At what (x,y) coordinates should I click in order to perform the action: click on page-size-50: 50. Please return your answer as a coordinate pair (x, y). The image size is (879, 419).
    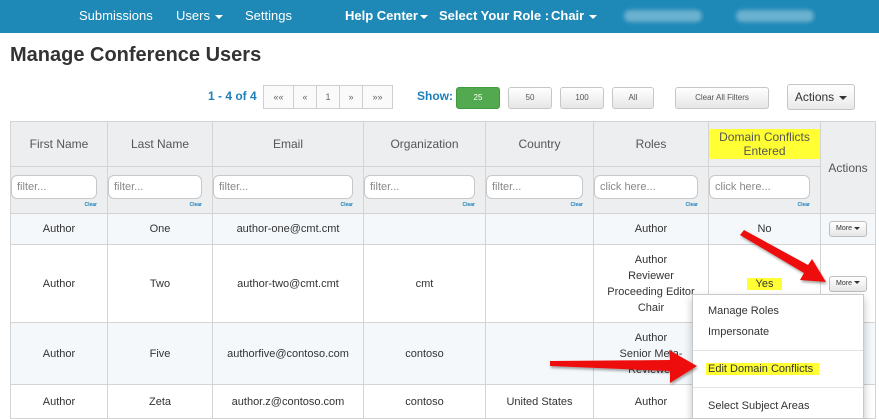
    Looking at the image, I should click on (530, 98).